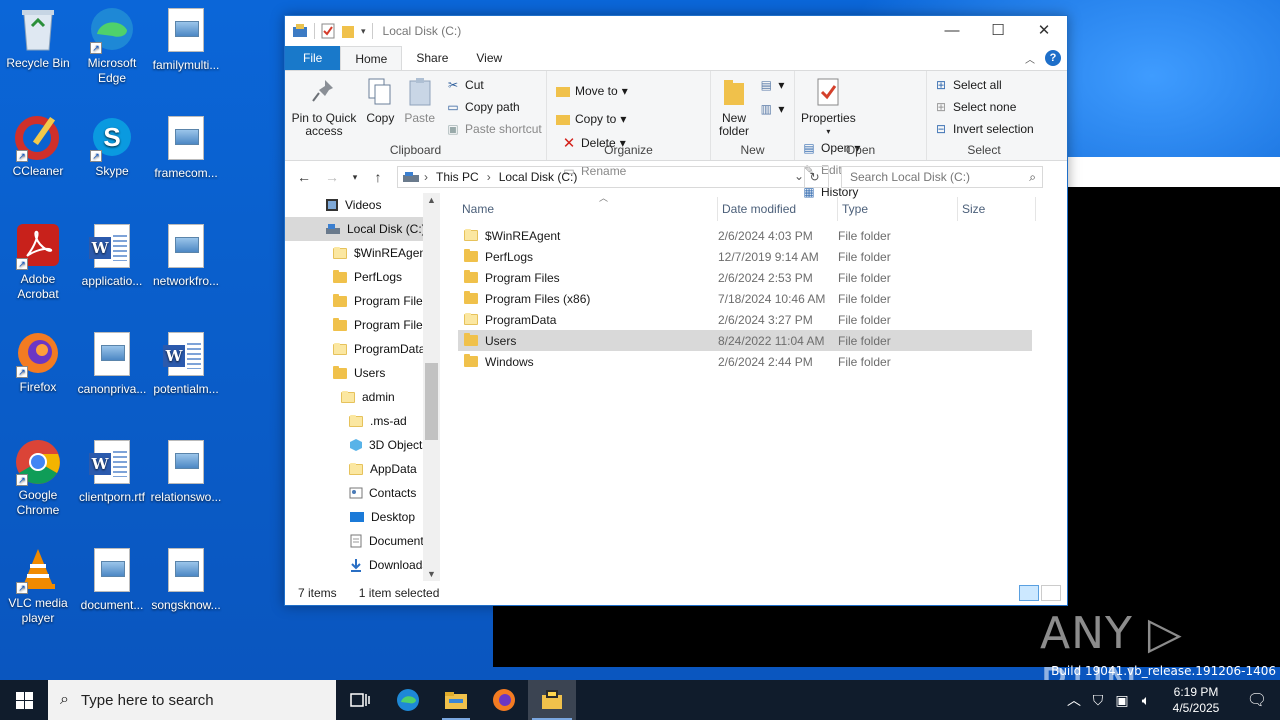  Describe the element at coordinates (1044, 31) in the screenshot. I see `close-button: ✕` at that location.